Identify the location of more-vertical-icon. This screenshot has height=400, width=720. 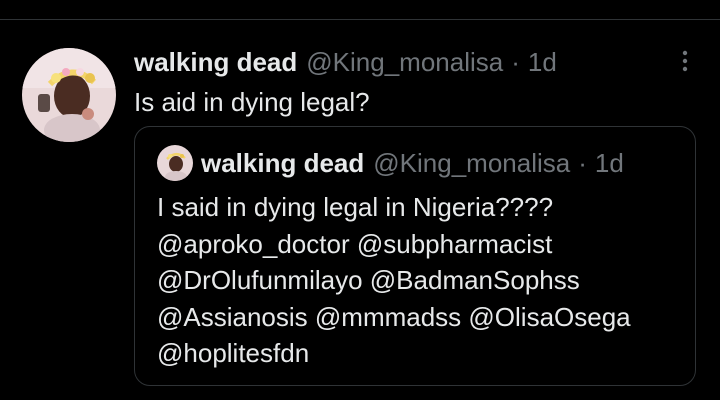
(685, 61).